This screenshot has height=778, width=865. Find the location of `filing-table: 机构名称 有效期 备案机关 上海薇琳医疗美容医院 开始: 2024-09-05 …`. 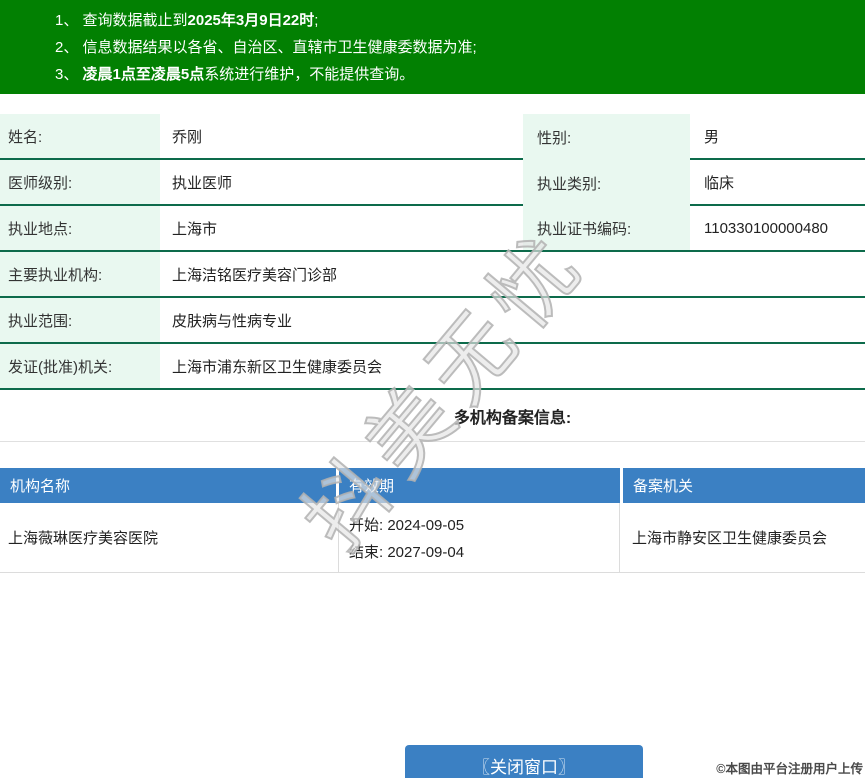

filing-table: 机构名称 有效期 备案机关 上海薇琳医疗美容医院 开始: 2024-09-05 … is located at coordinates (432, 520).